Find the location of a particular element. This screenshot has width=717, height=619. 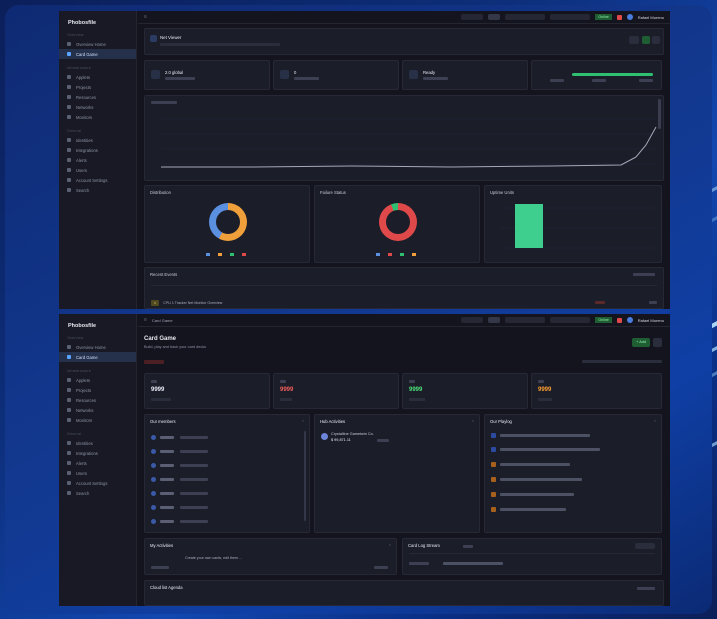

add-button: + Add is located at coordinates (641, 342).